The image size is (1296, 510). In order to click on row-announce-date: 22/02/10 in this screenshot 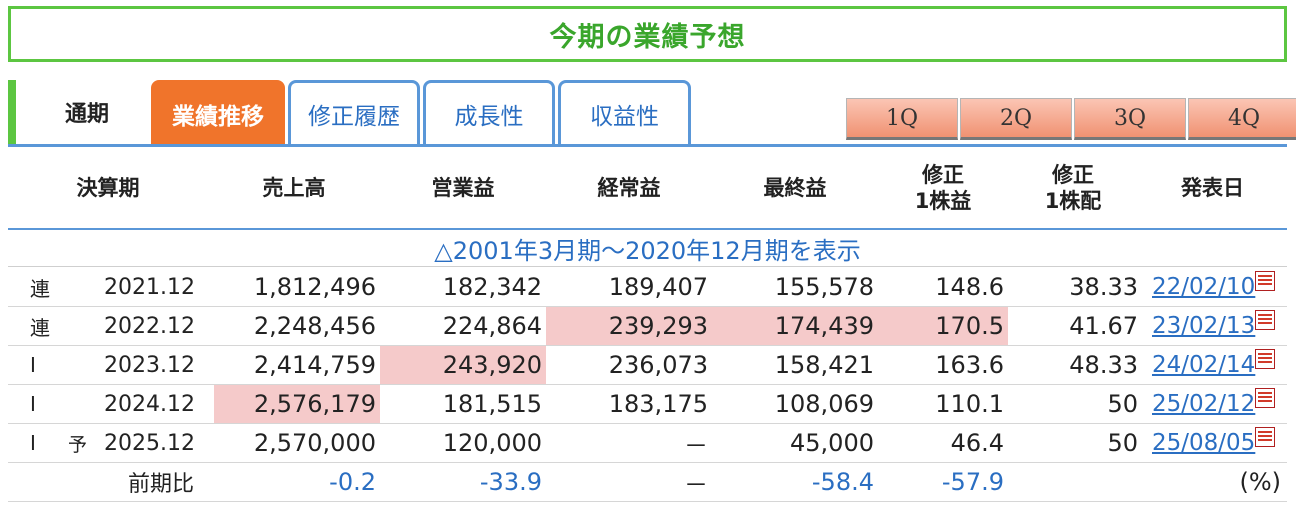, I will do `click(1219, 287)`.